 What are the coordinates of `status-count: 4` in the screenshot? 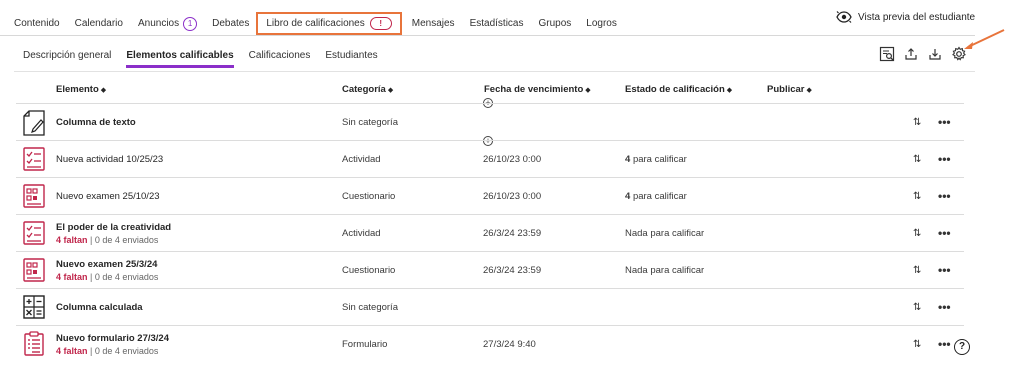 It's located at (628, 159).